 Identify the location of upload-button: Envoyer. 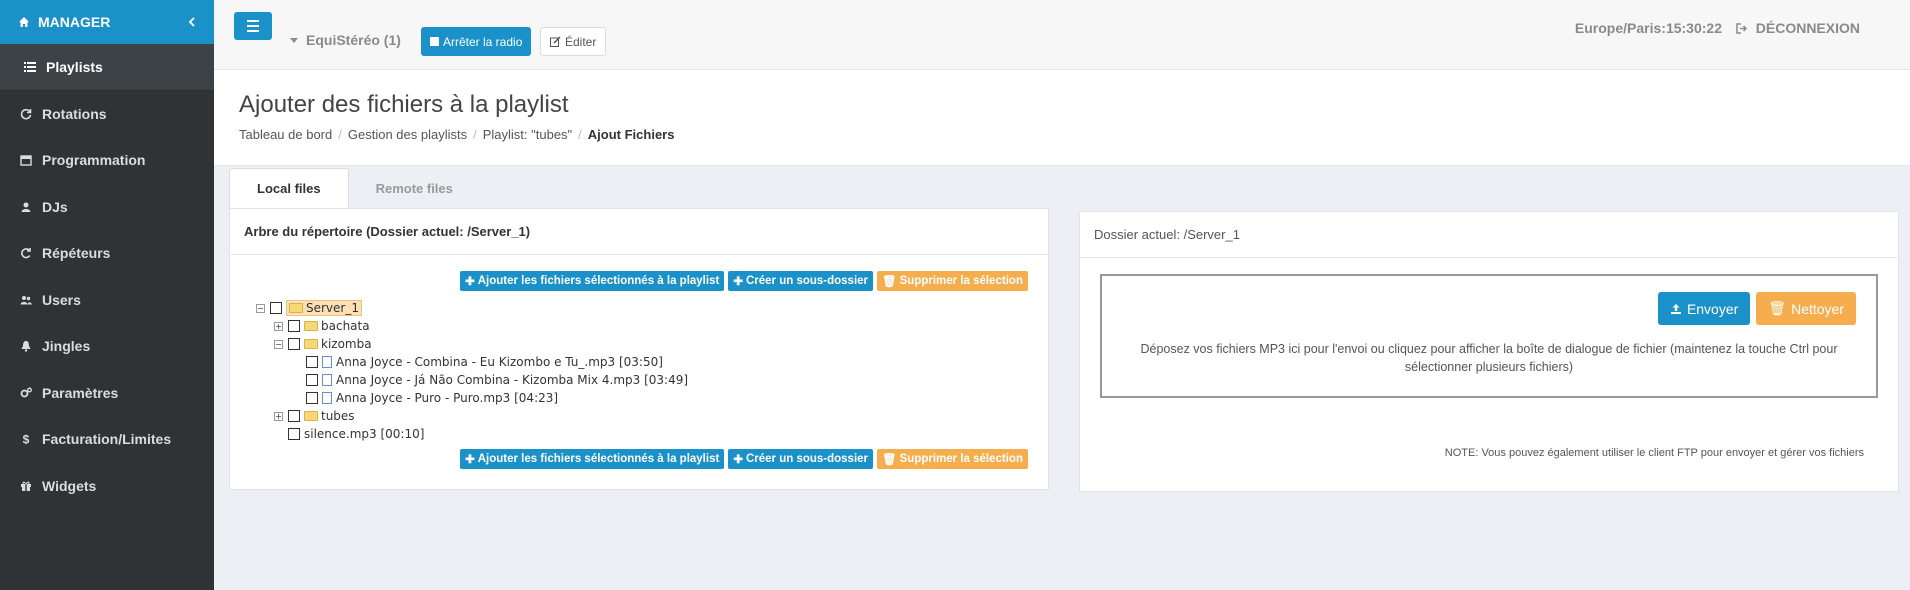
(1704, 308).